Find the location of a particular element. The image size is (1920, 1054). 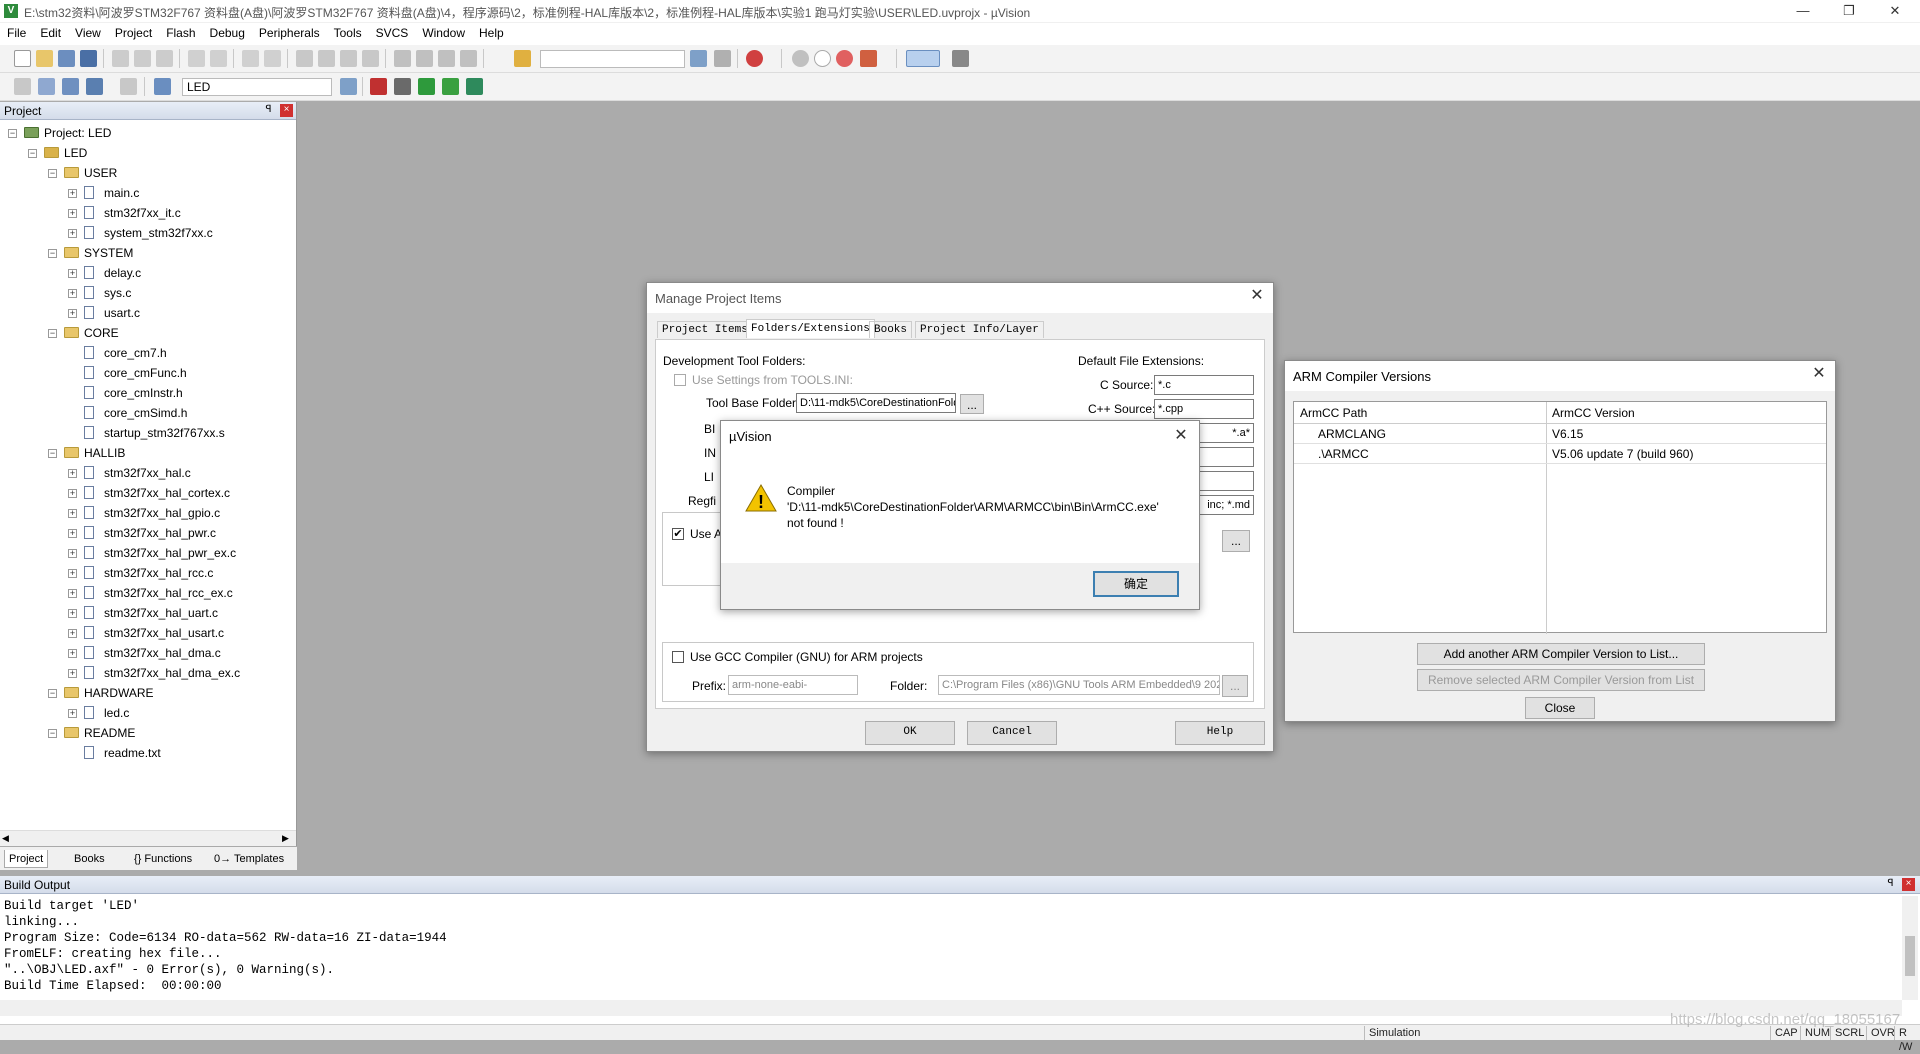

kill-breakpoints-icon is located at coordinates (844, 58).